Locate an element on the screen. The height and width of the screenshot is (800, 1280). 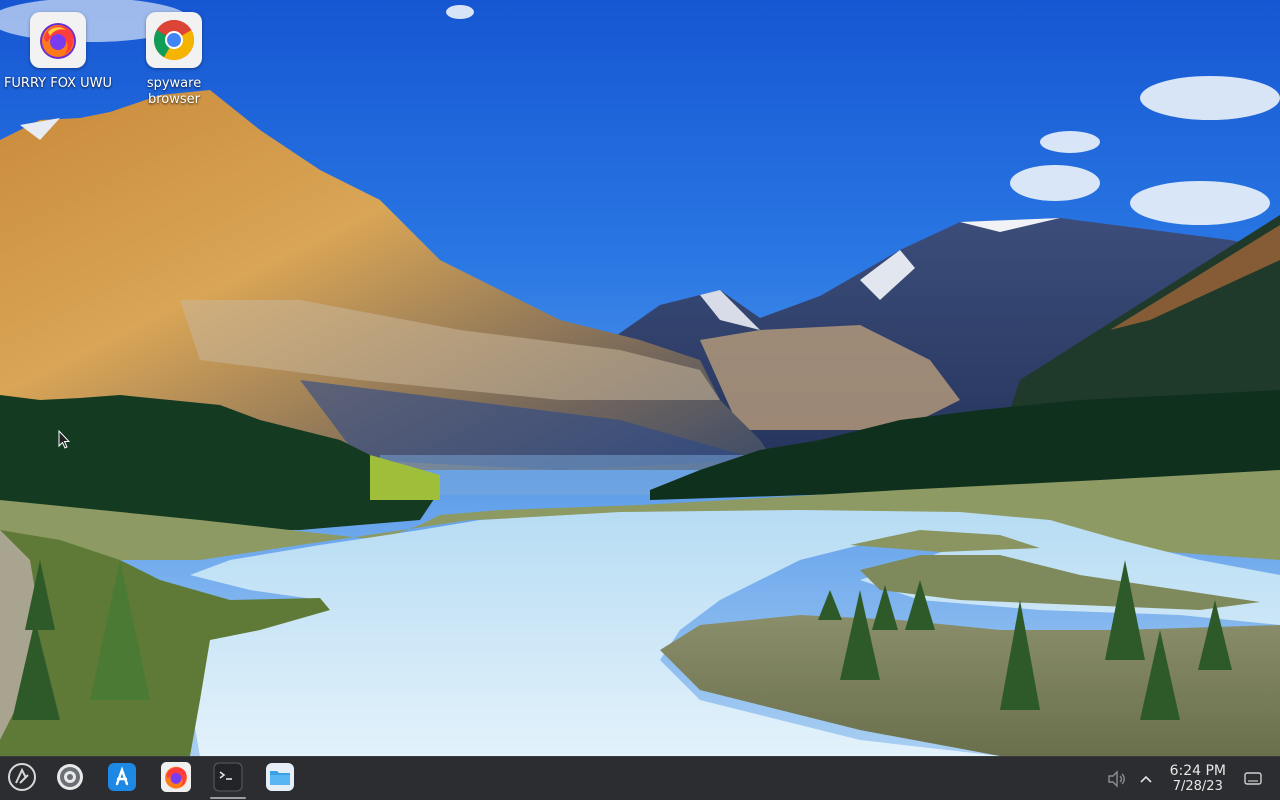
taskbar-files is located at coordinates (280, 779).